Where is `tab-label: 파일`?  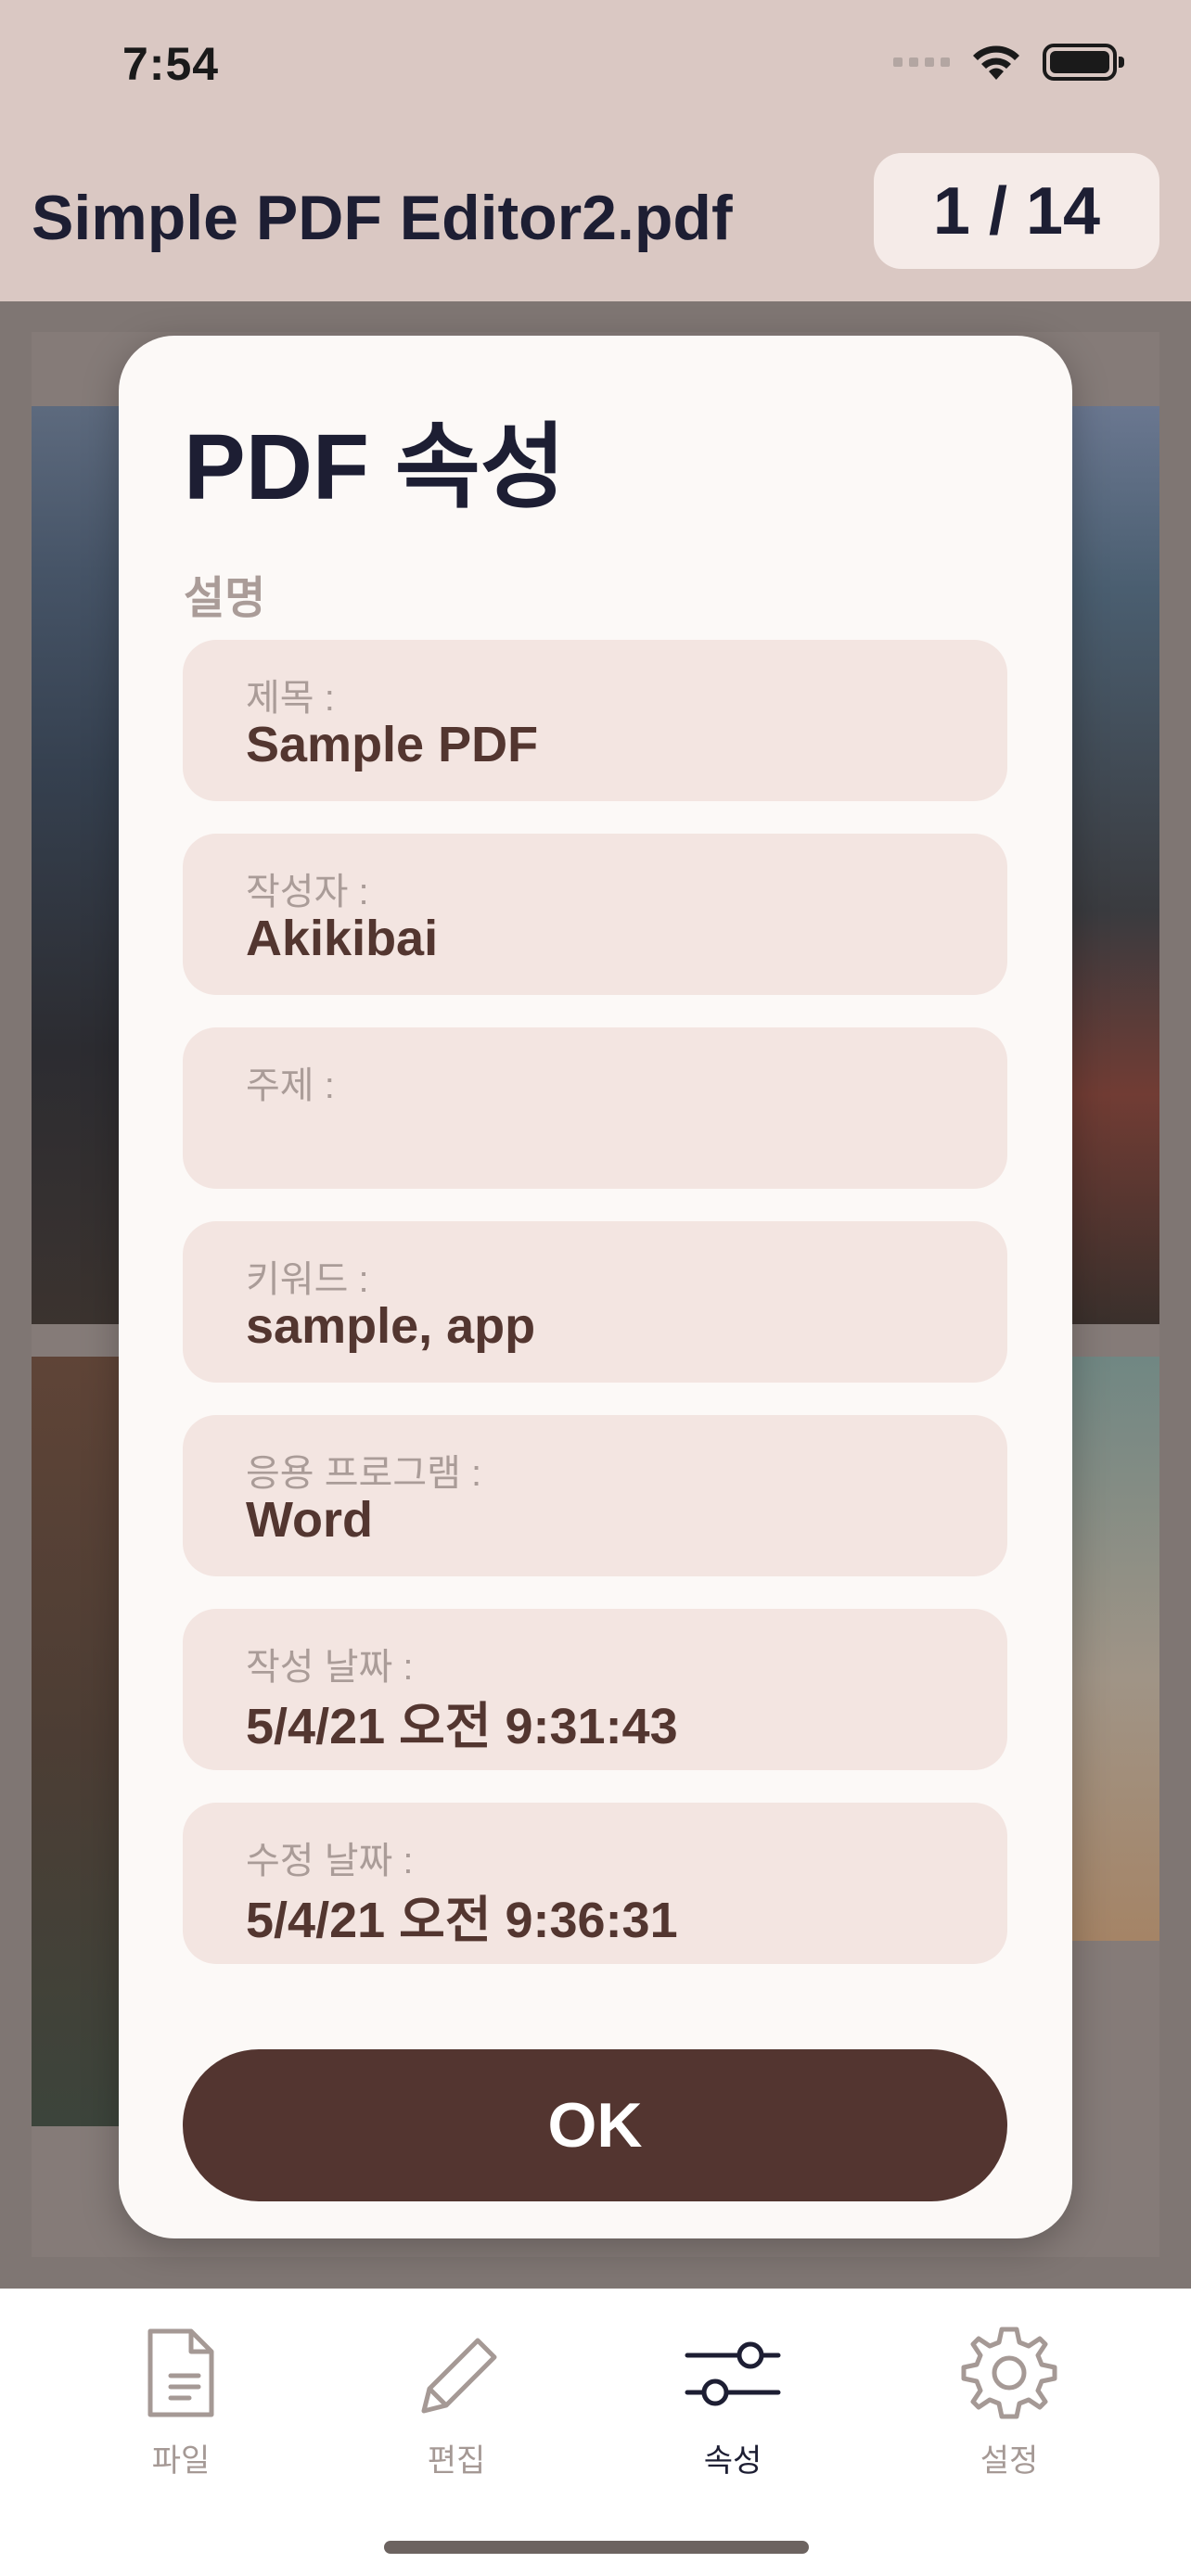
tab-label: 파일 is located at coordinates (181, 2461).